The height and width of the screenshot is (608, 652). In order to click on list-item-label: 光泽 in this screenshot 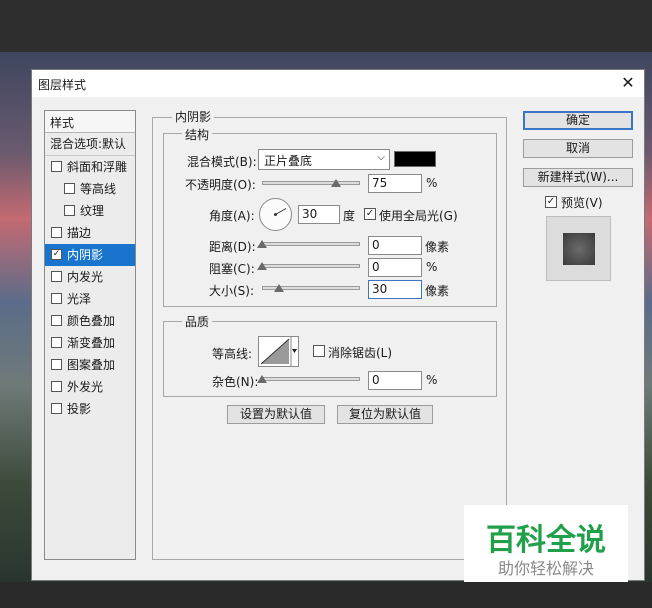, I will do `click(79, 299)`.